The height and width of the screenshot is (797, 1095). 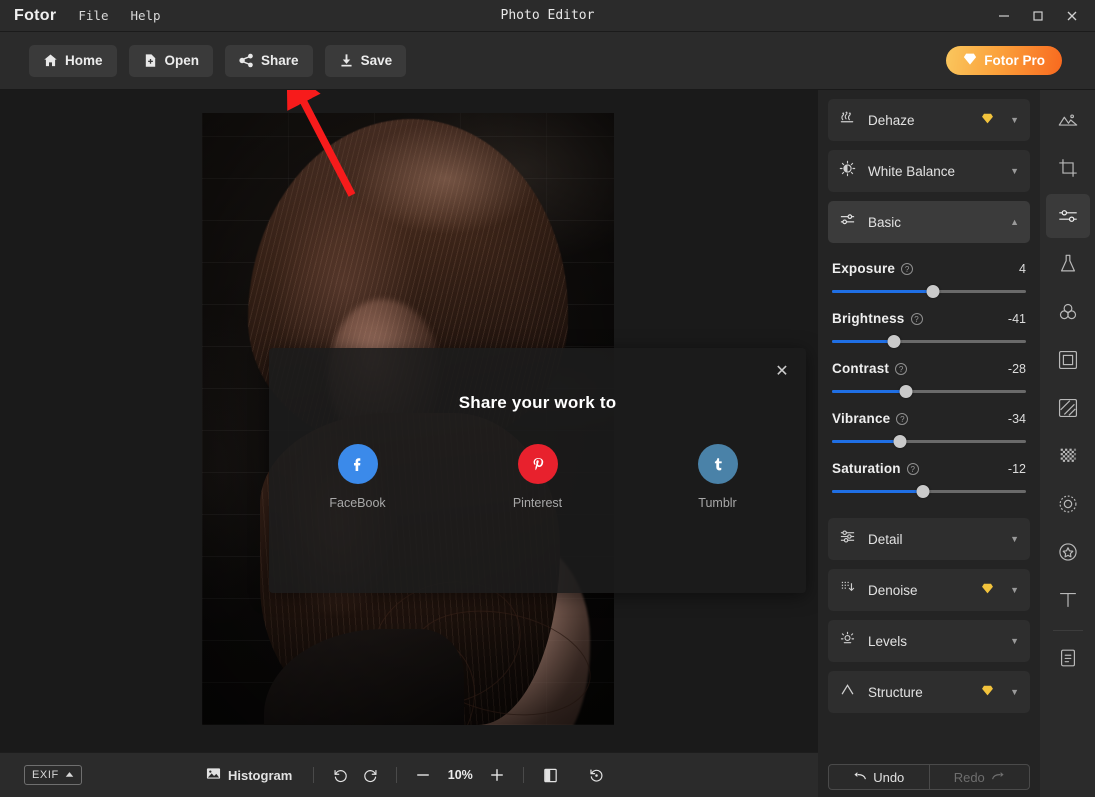 I want to click on redo-button: Redo, so click(x=980, y=777).